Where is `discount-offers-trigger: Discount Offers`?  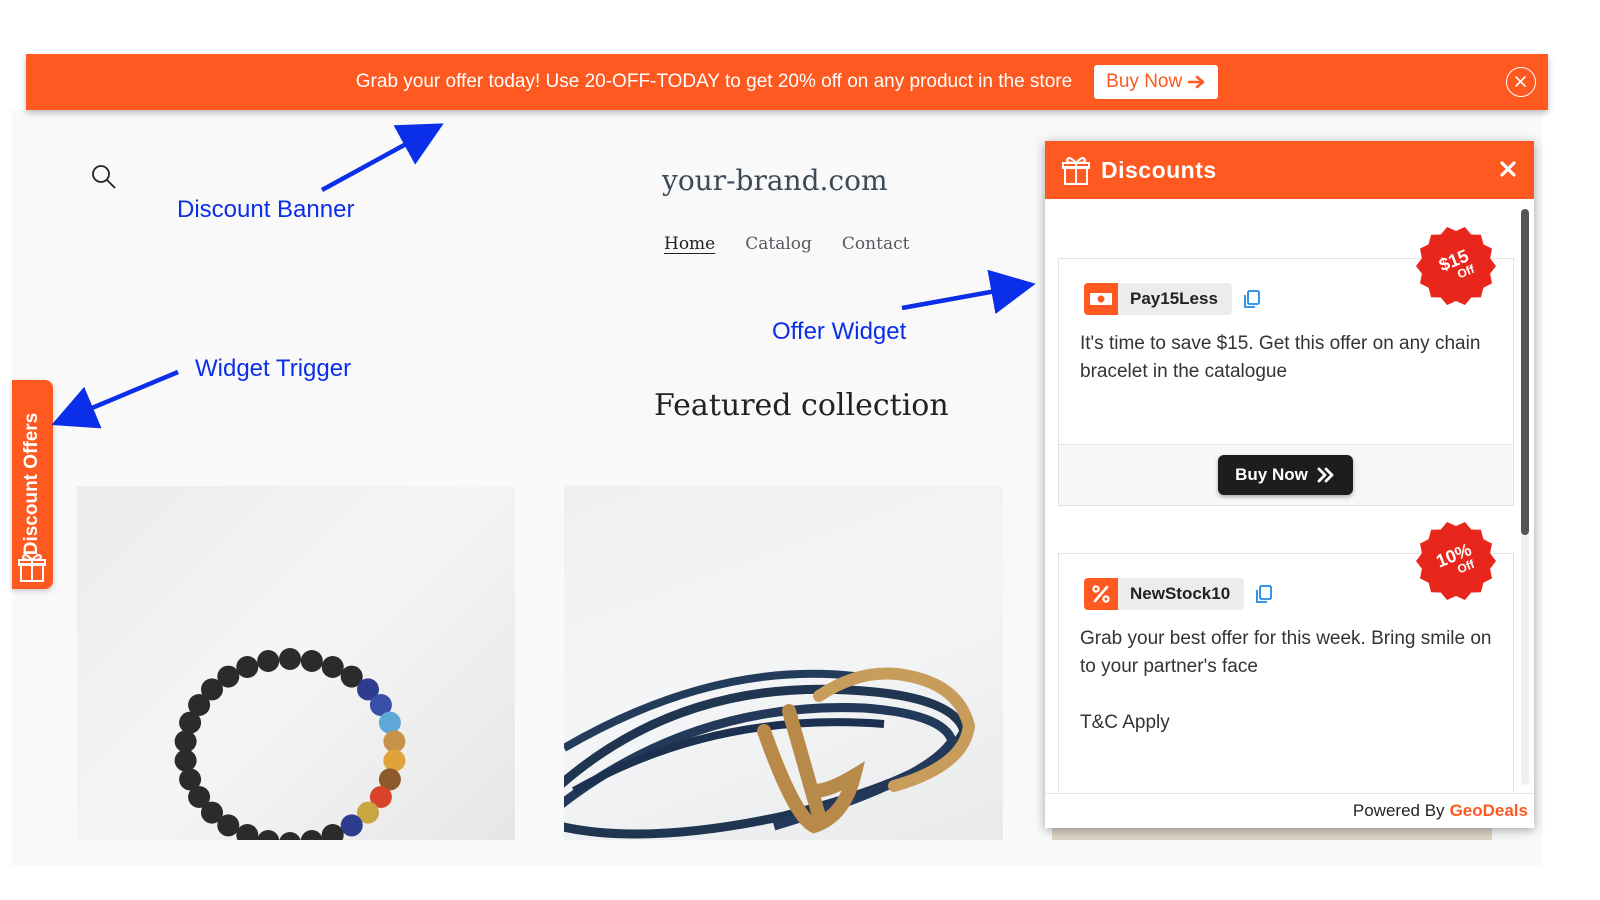
discount-offers-trigger: Discount Offers is located at coordinates (32, 484).